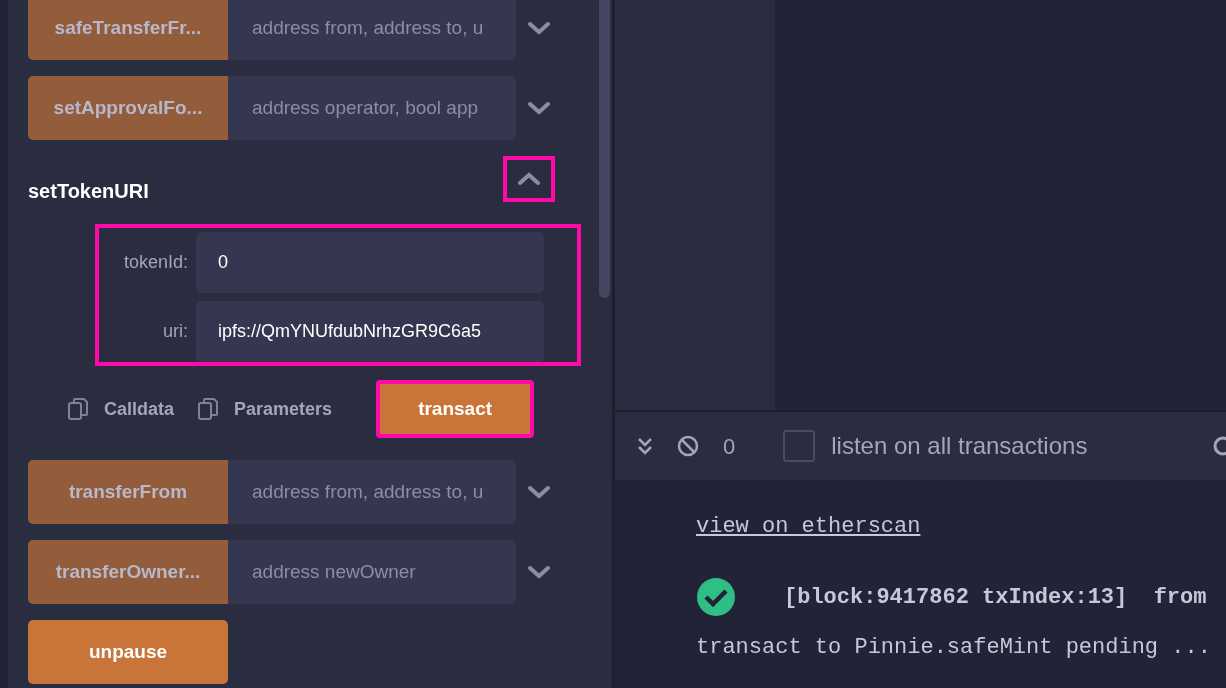  What do you see at coordinates (372, 108) in the screenshot?
I see `argument-input: address operator, bool app` at bounding box center [372, 108].